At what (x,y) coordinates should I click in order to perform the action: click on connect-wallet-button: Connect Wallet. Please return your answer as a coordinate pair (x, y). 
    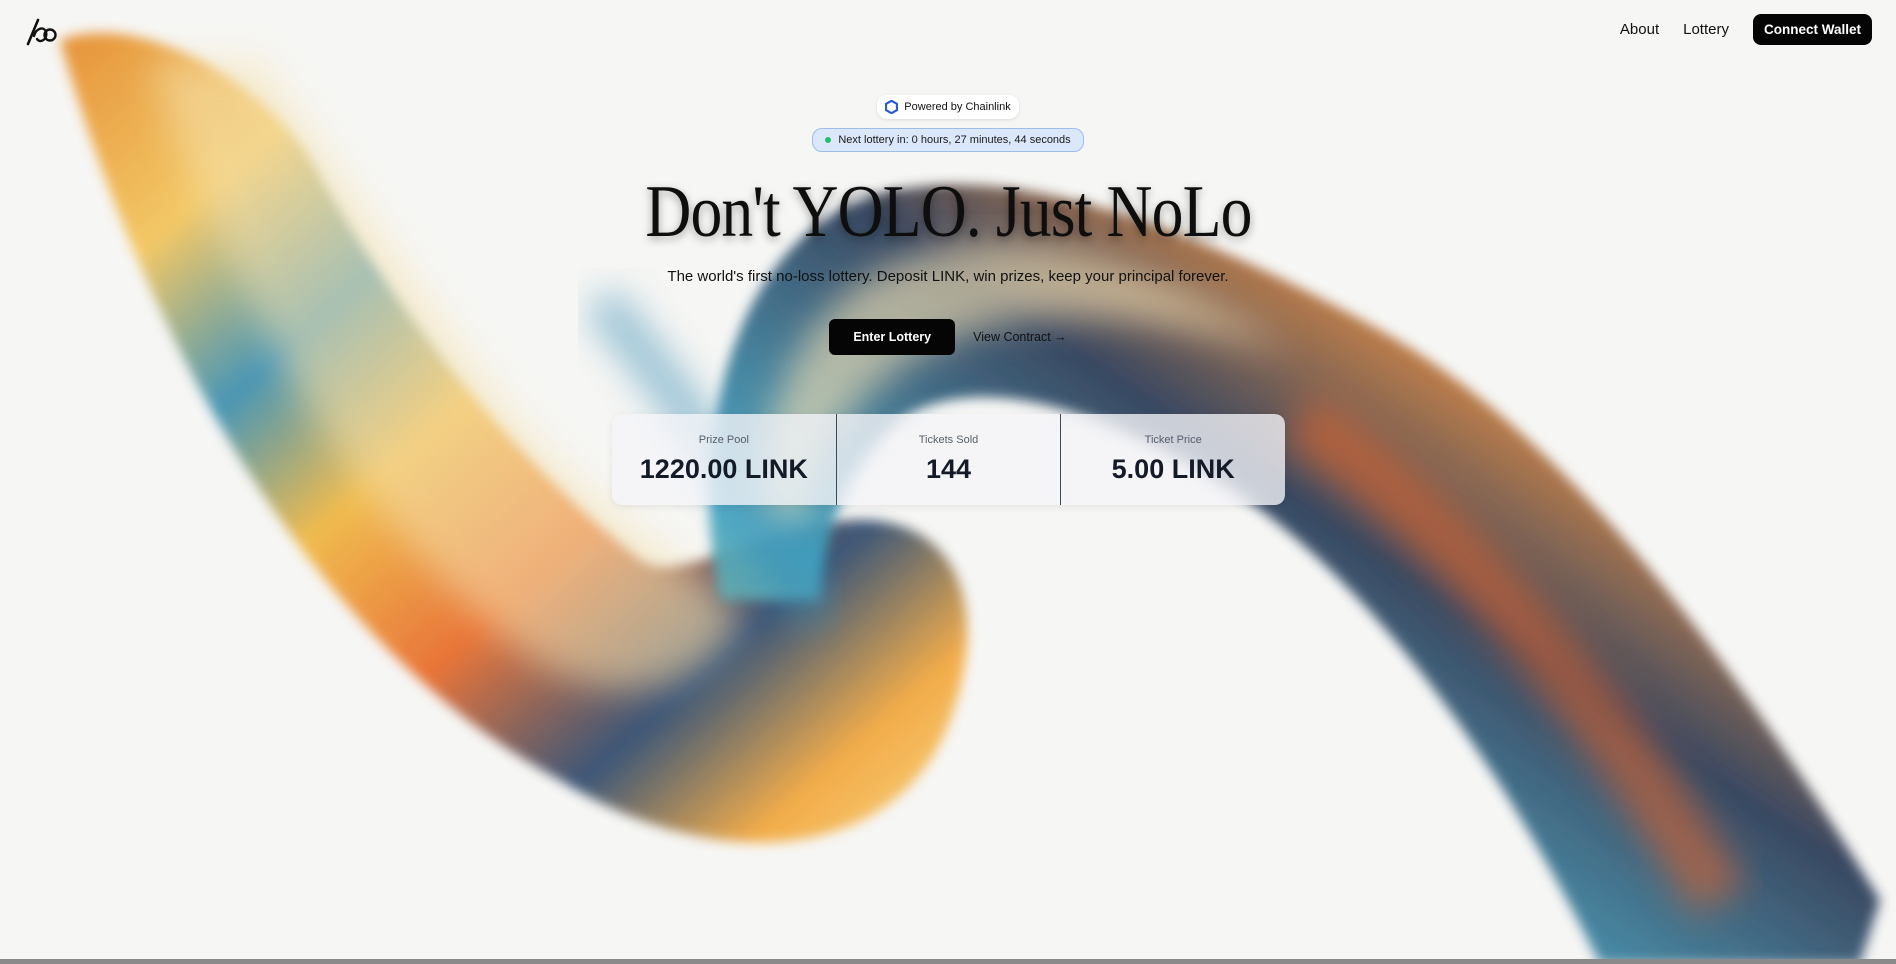
    Looking at the image, I should click on (1812, 29).